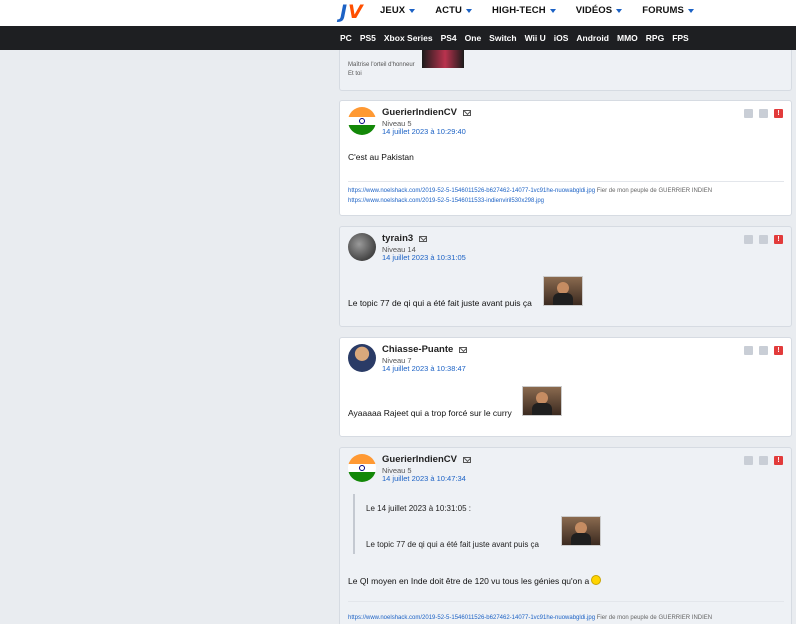 This screenshot has height=624, width=796. I want to click on platform-one: One, so click(473, 38).